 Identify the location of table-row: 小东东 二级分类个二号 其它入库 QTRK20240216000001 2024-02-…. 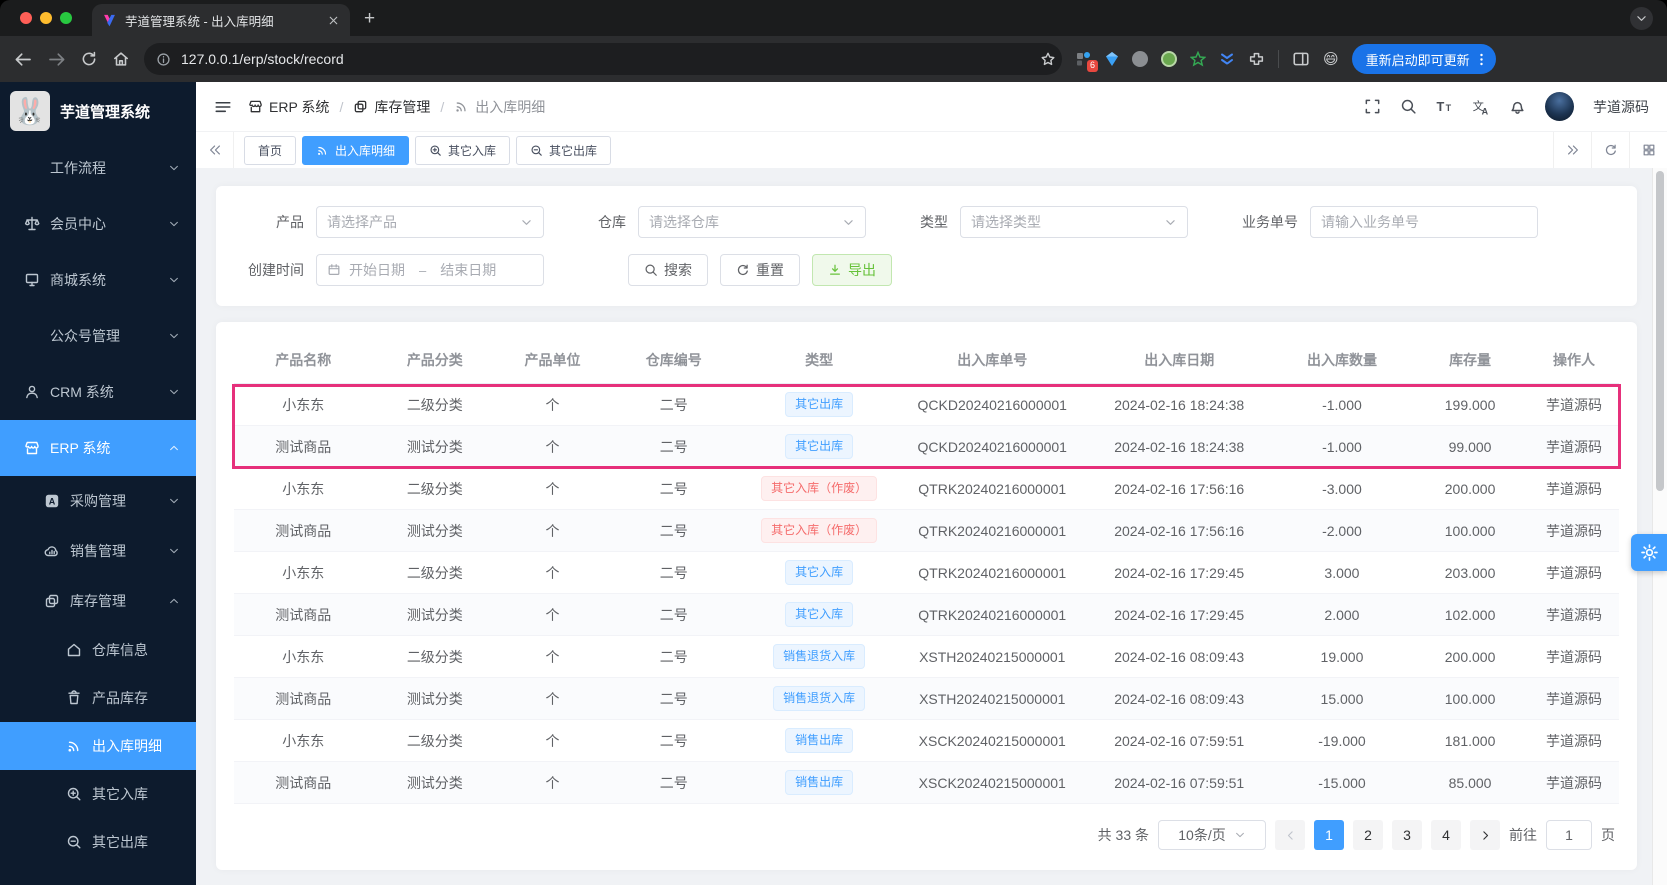
(926, 572).